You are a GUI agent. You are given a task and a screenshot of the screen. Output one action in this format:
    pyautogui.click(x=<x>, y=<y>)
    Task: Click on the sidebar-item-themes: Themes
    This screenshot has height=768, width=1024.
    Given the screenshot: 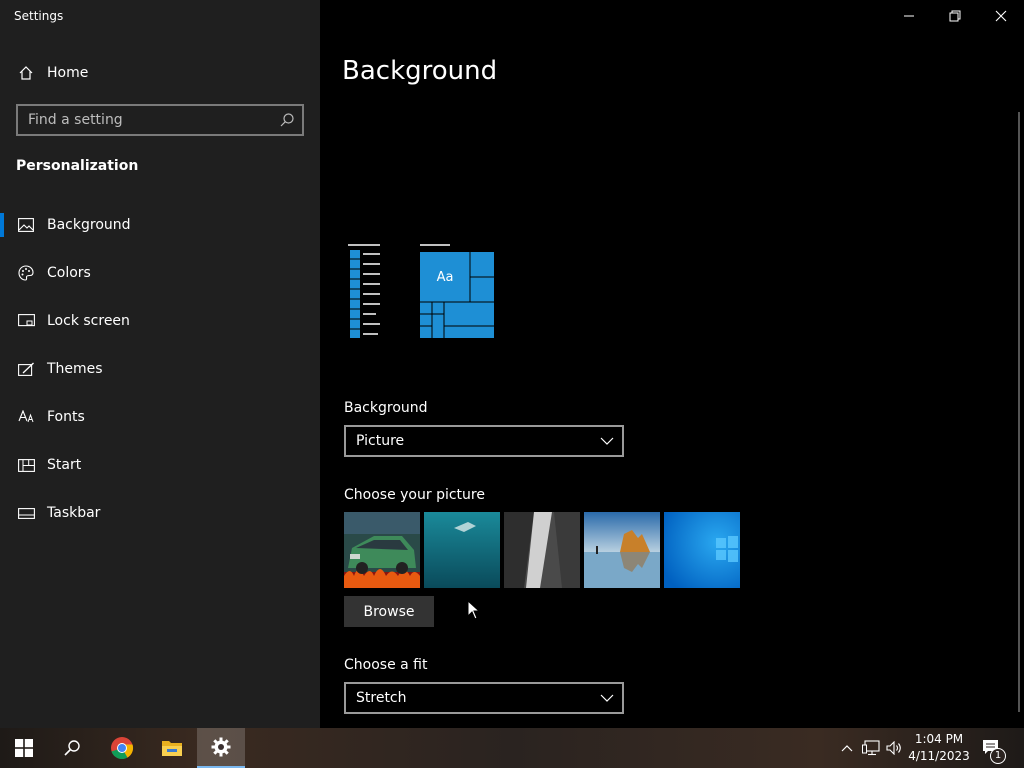 What is the action you would take?
    pyautogui.click(x=160, y=369)
    